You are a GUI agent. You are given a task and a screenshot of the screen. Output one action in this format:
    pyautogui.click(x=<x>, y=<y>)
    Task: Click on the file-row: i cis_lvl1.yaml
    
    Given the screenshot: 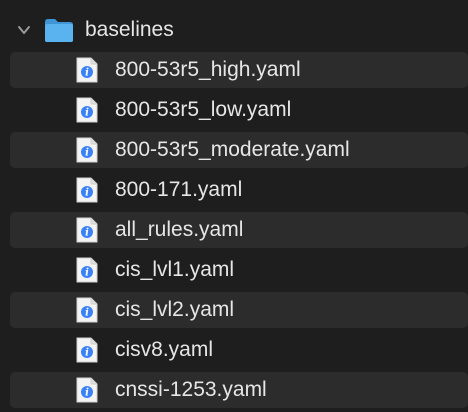 What is the action you would take?
    pyautogui.click(x=239, y=270)
    